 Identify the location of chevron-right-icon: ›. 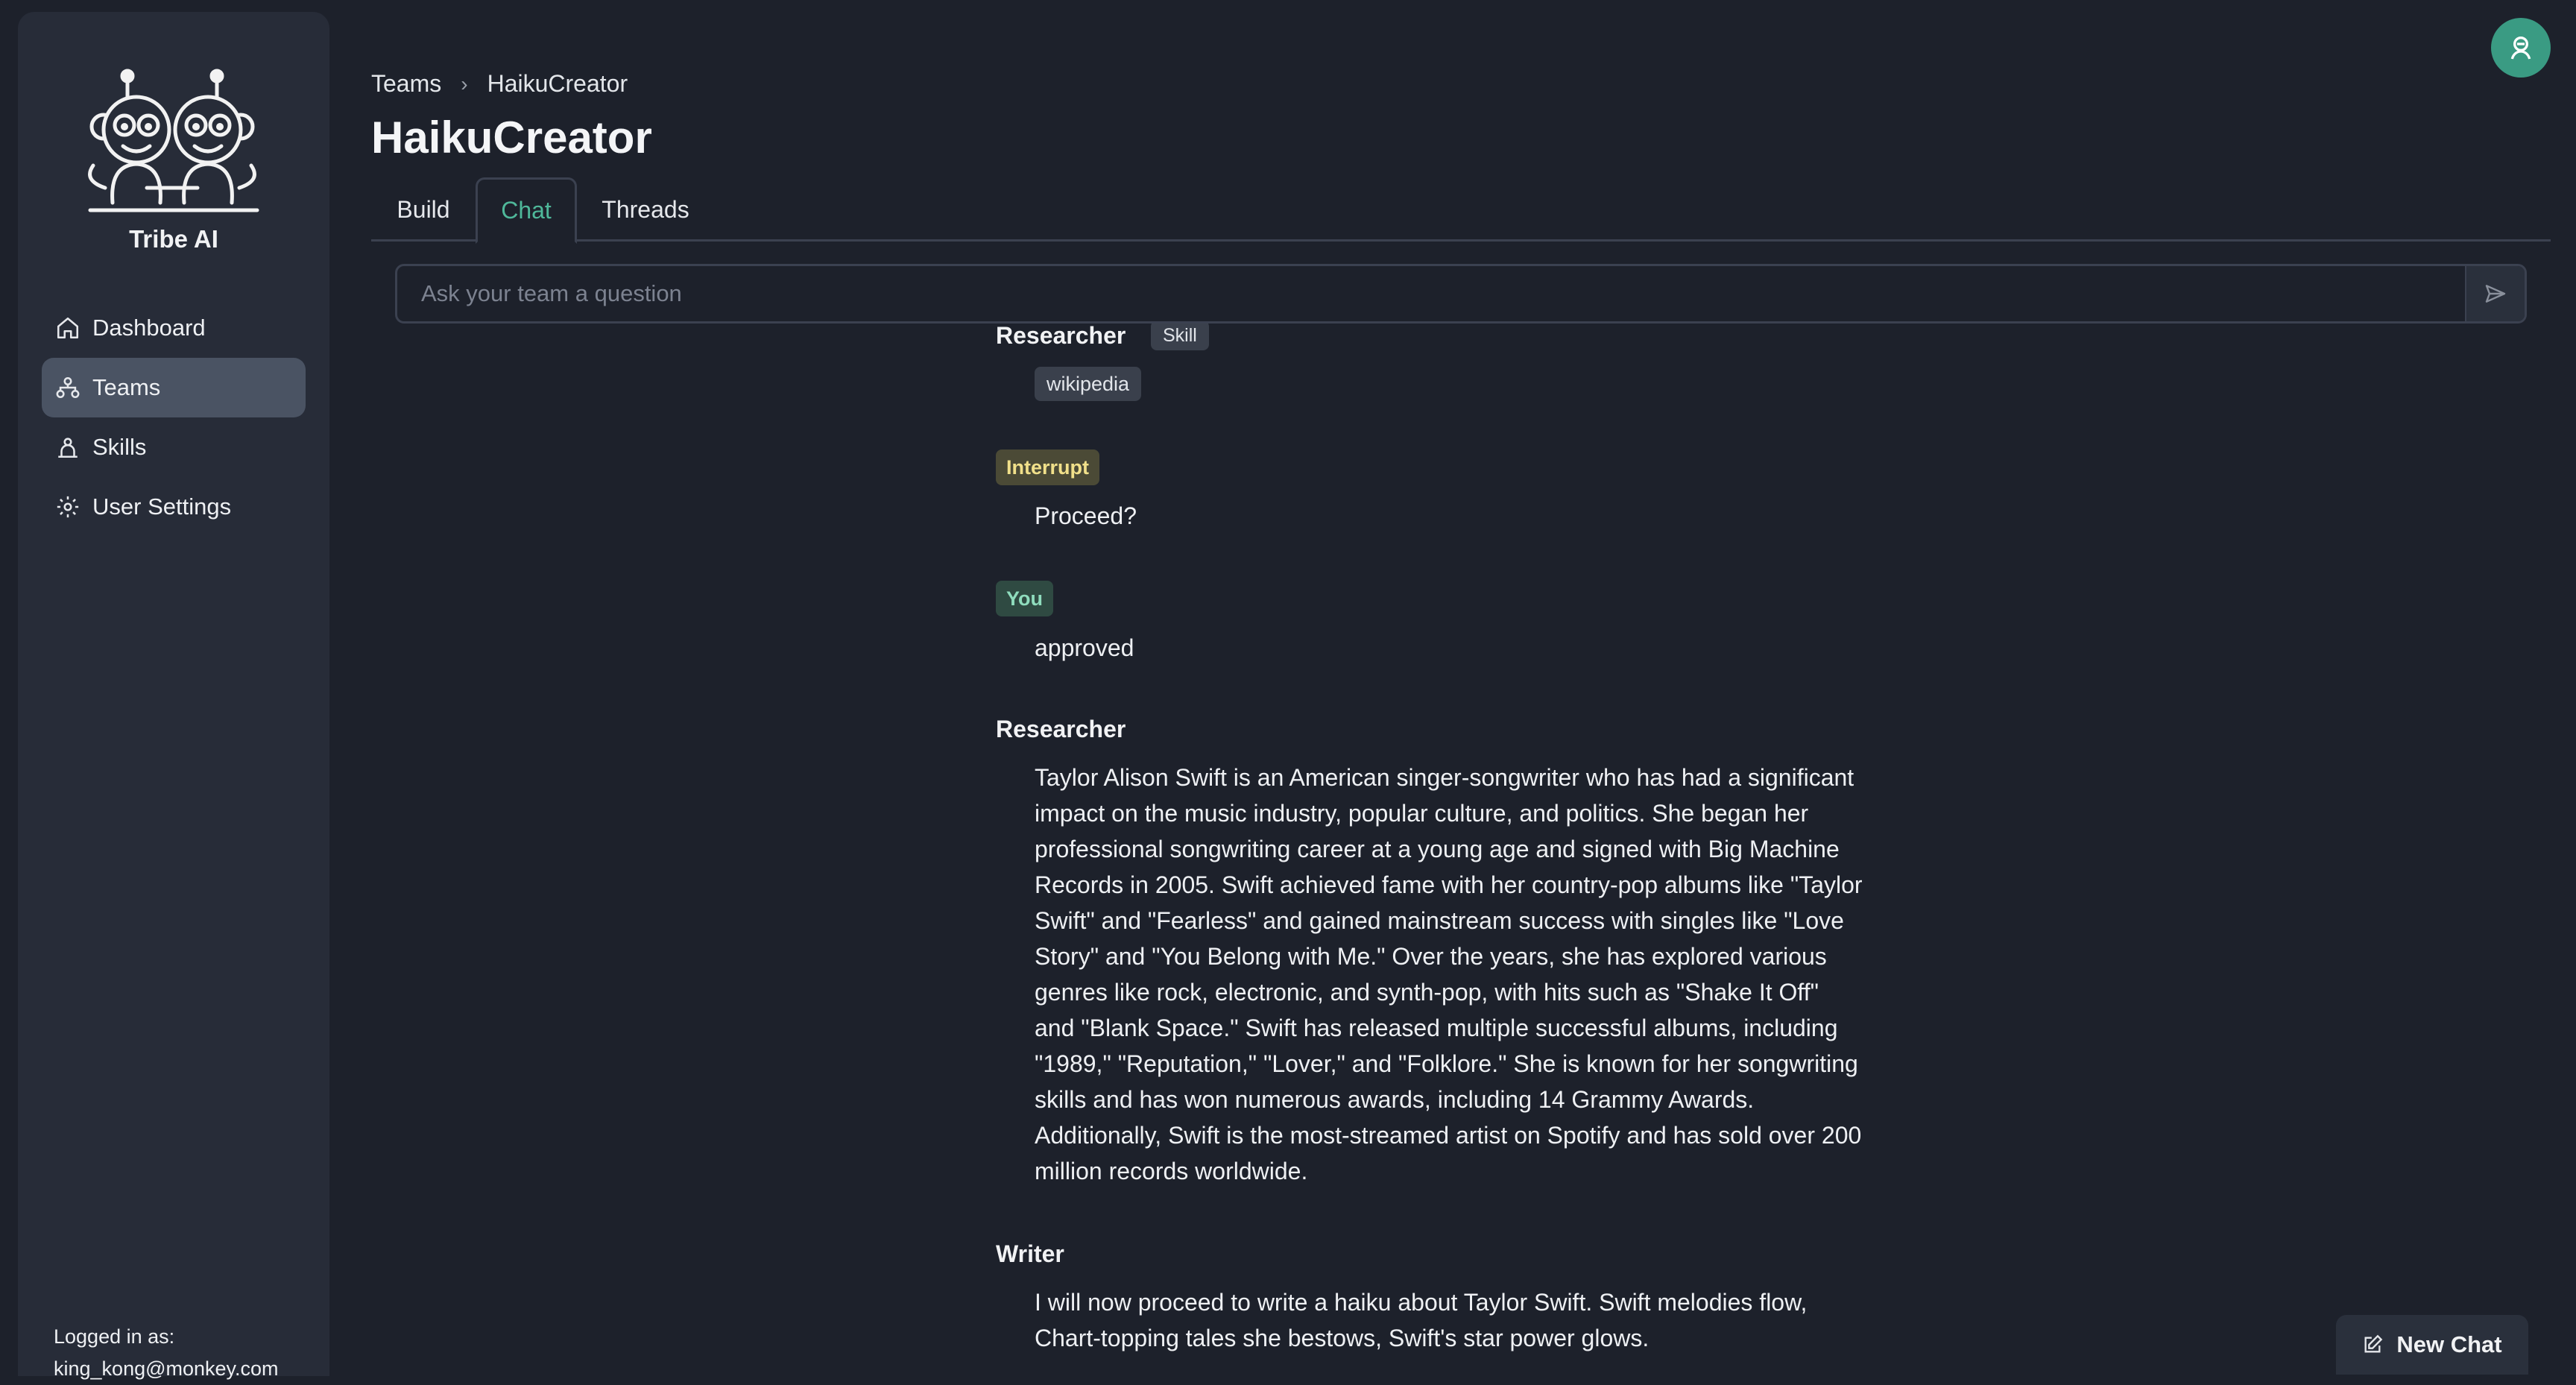
(465, 83).